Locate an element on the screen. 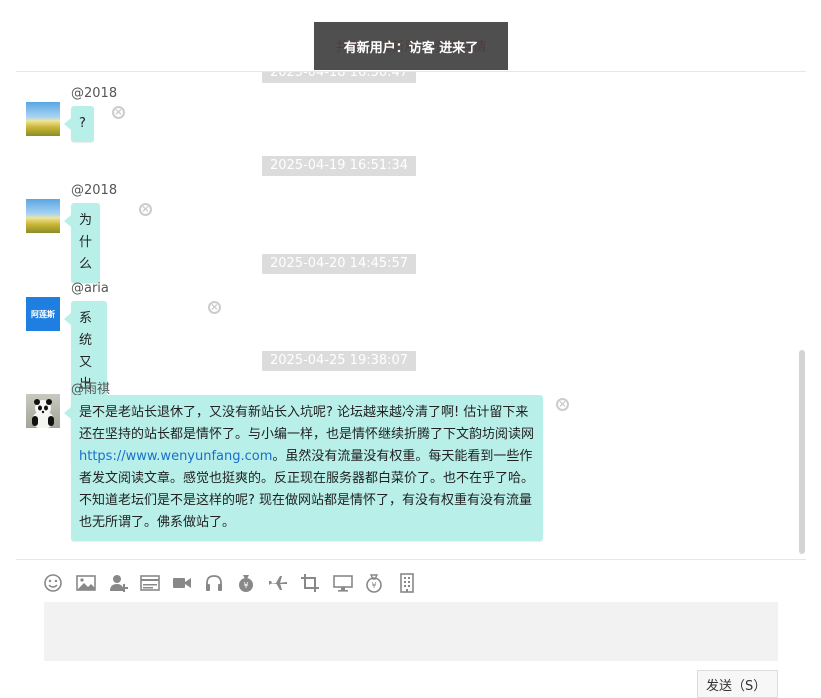 The width and height of the screenshot is (821, 698). avatar-label: 阿莲斯 is located at coordinates (43, 314).